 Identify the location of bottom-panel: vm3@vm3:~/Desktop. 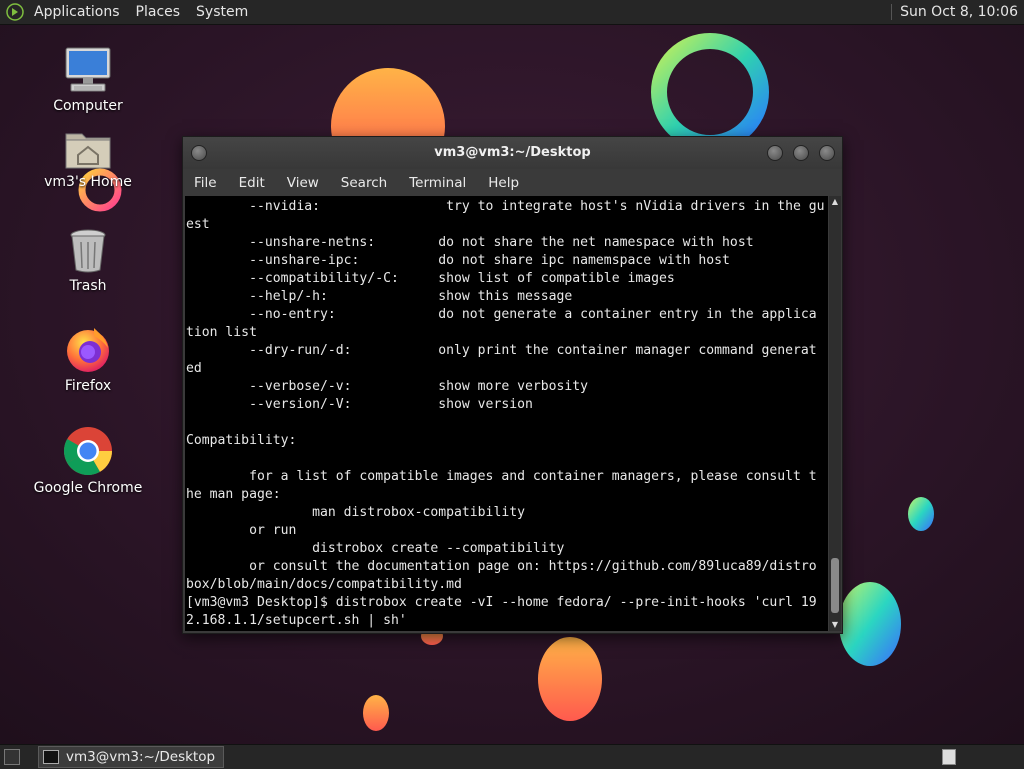
(512, 756).